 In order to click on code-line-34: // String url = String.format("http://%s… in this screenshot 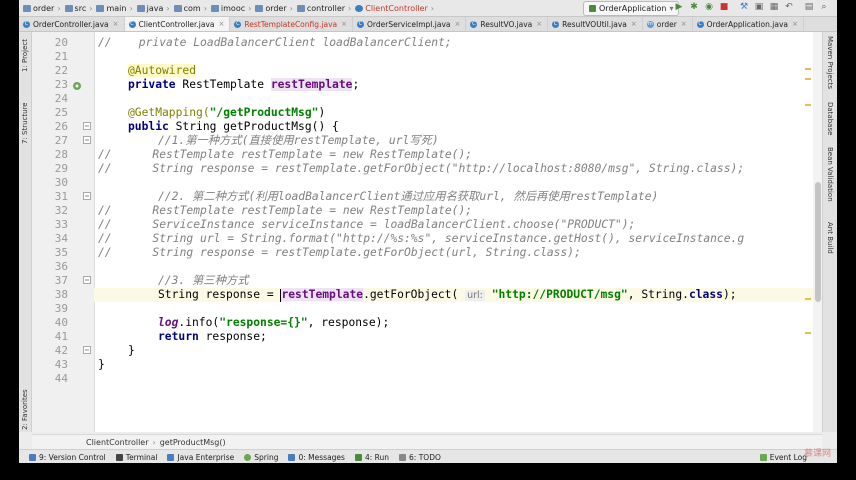, I will do `click(421, 238)`.